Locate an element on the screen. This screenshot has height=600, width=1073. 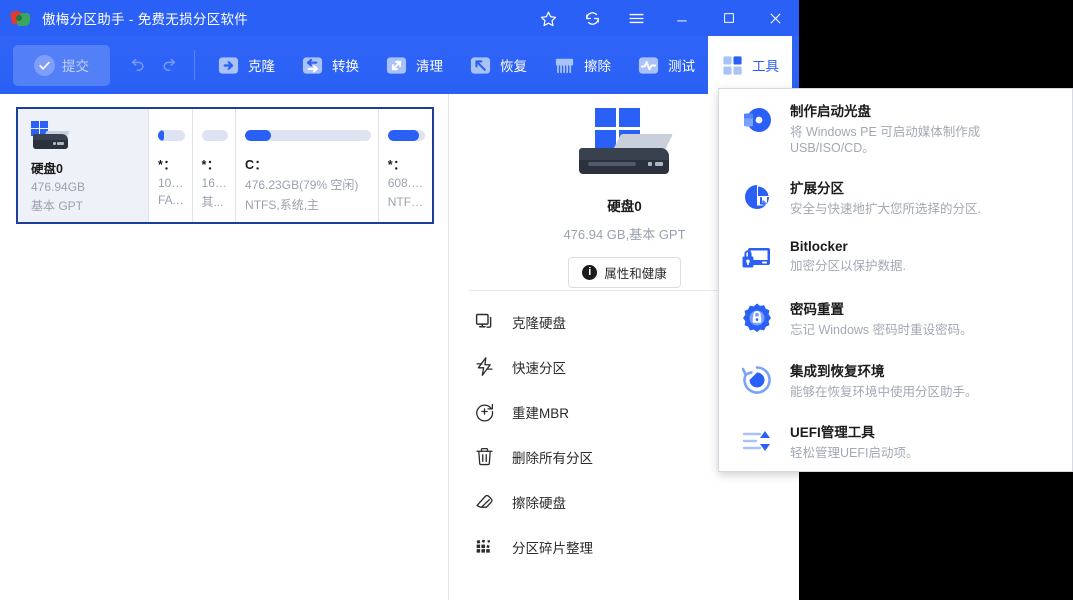
toolbar-label-clean: 清理 is located at coordinates (429, 66).